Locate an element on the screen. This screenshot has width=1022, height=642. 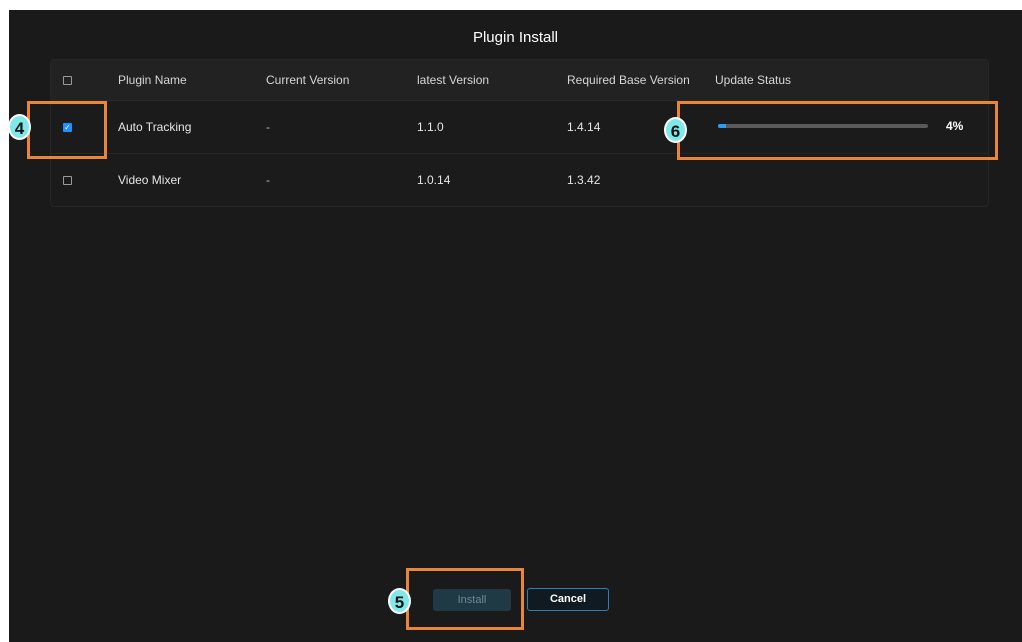
table-row: ✓ Auto Tracking - 1.1.0 1.4.14 4% is located at coordinates (519, 127).